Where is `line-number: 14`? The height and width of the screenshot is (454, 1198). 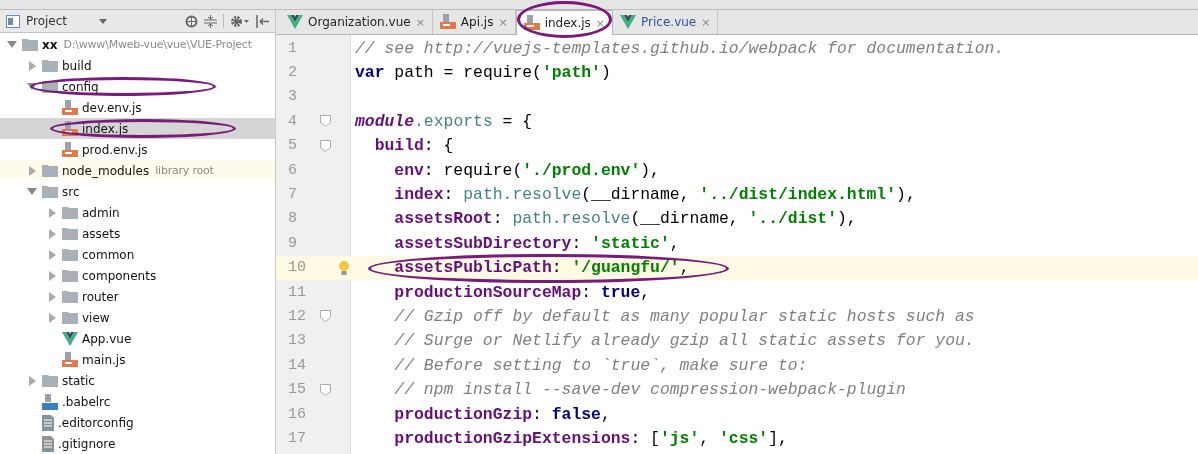 line-number: 14 is located at coordinates (297, 365).